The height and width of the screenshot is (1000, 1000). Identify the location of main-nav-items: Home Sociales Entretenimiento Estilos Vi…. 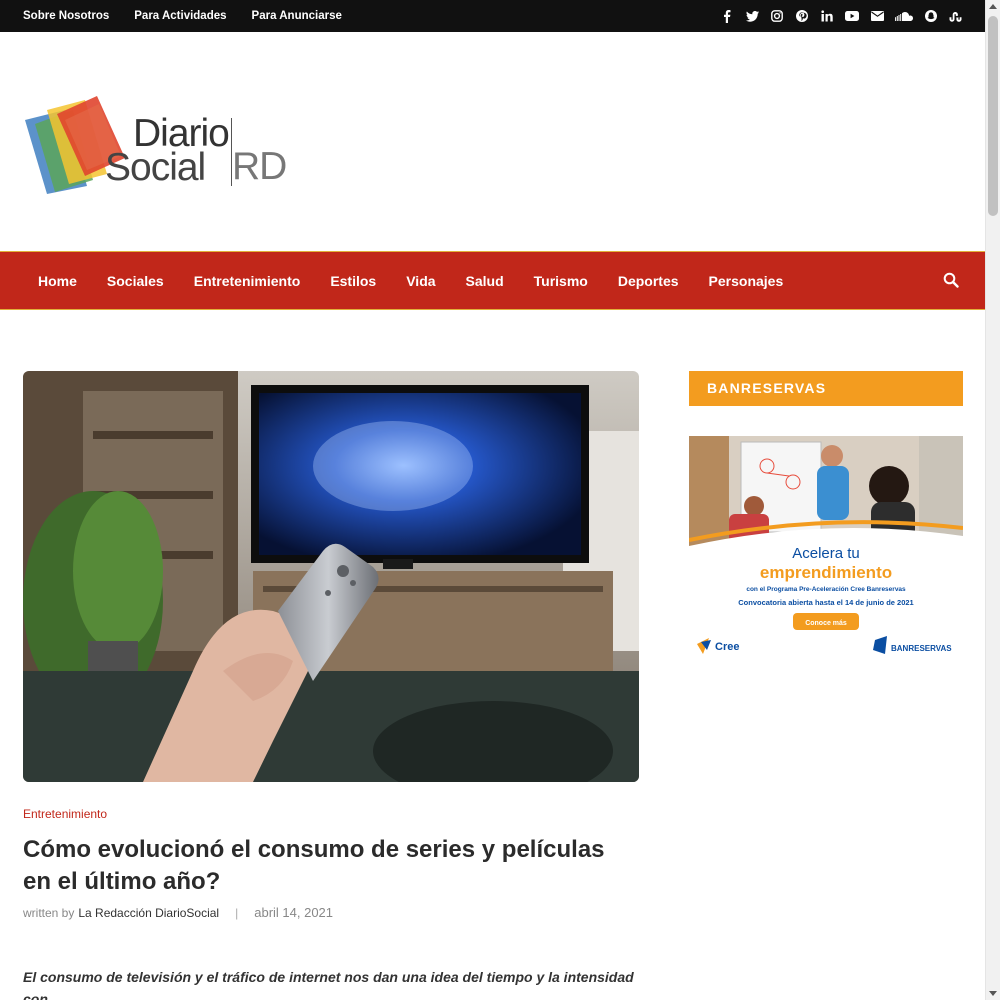
(410, 280).